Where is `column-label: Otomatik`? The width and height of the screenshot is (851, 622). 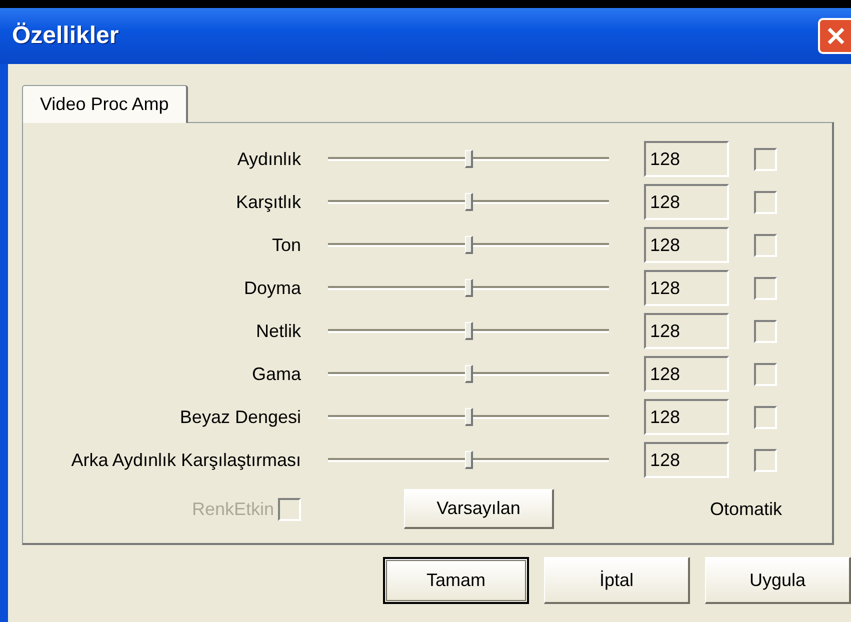 column-label: Otomatik is located at coordinates (746, 510).